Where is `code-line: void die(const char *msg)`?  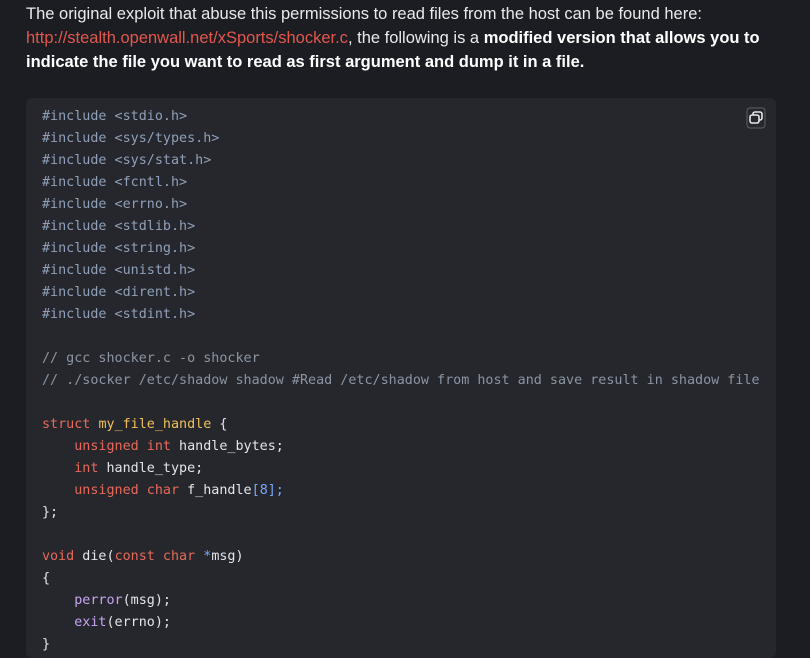
code-line: void die(const char *msg) is located at coordinates (402, 557).